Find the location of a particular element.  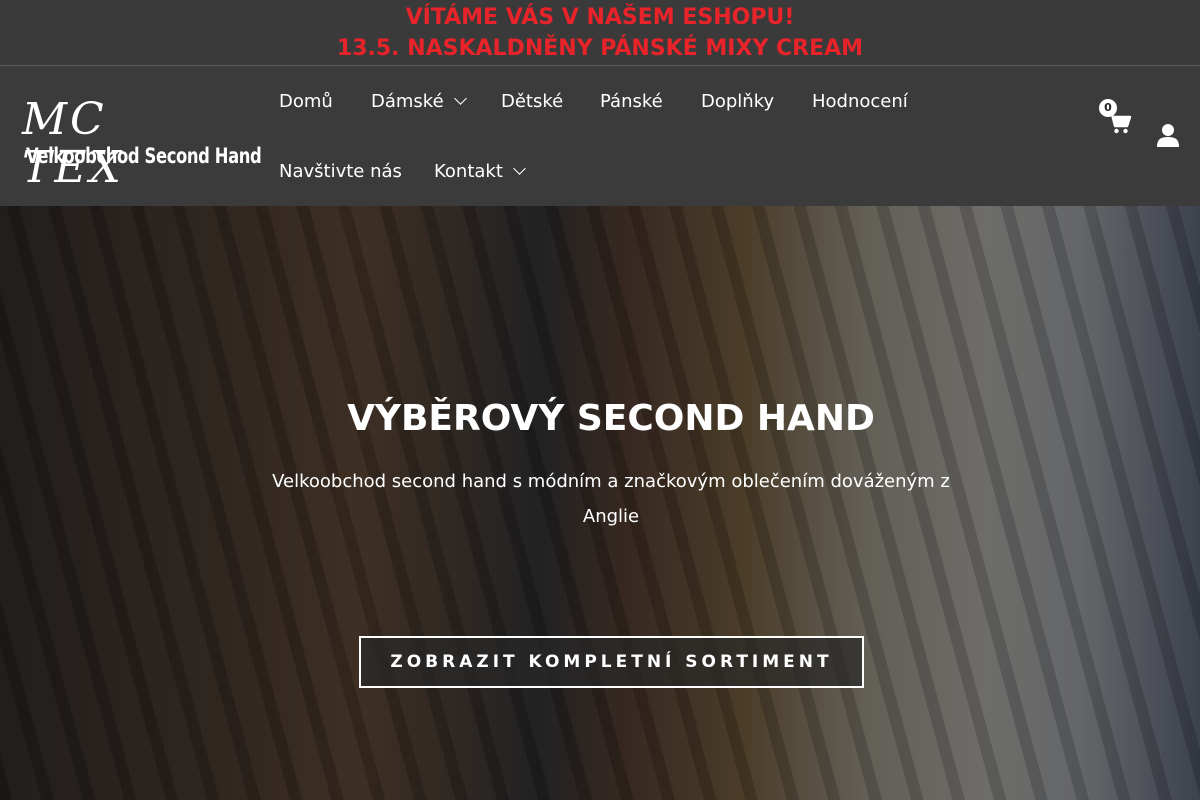

nav-item-label: Kontakt is located at coordinates (468, 171).